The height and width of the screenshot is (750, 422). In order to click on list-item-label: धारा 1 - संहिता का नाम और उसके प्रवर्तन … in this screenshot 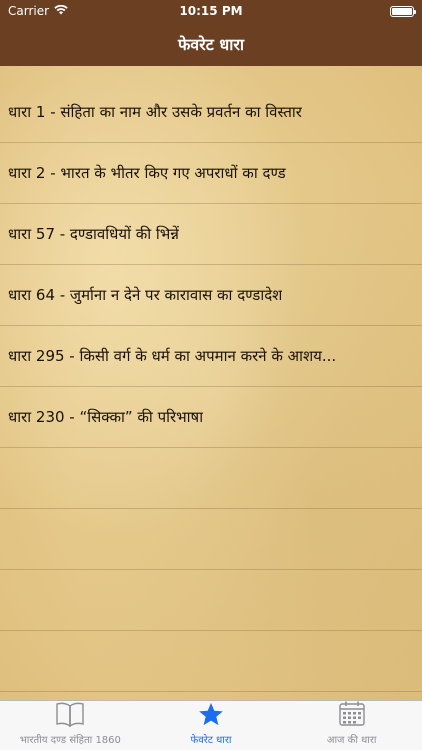, I will do `click(155, 112)`.